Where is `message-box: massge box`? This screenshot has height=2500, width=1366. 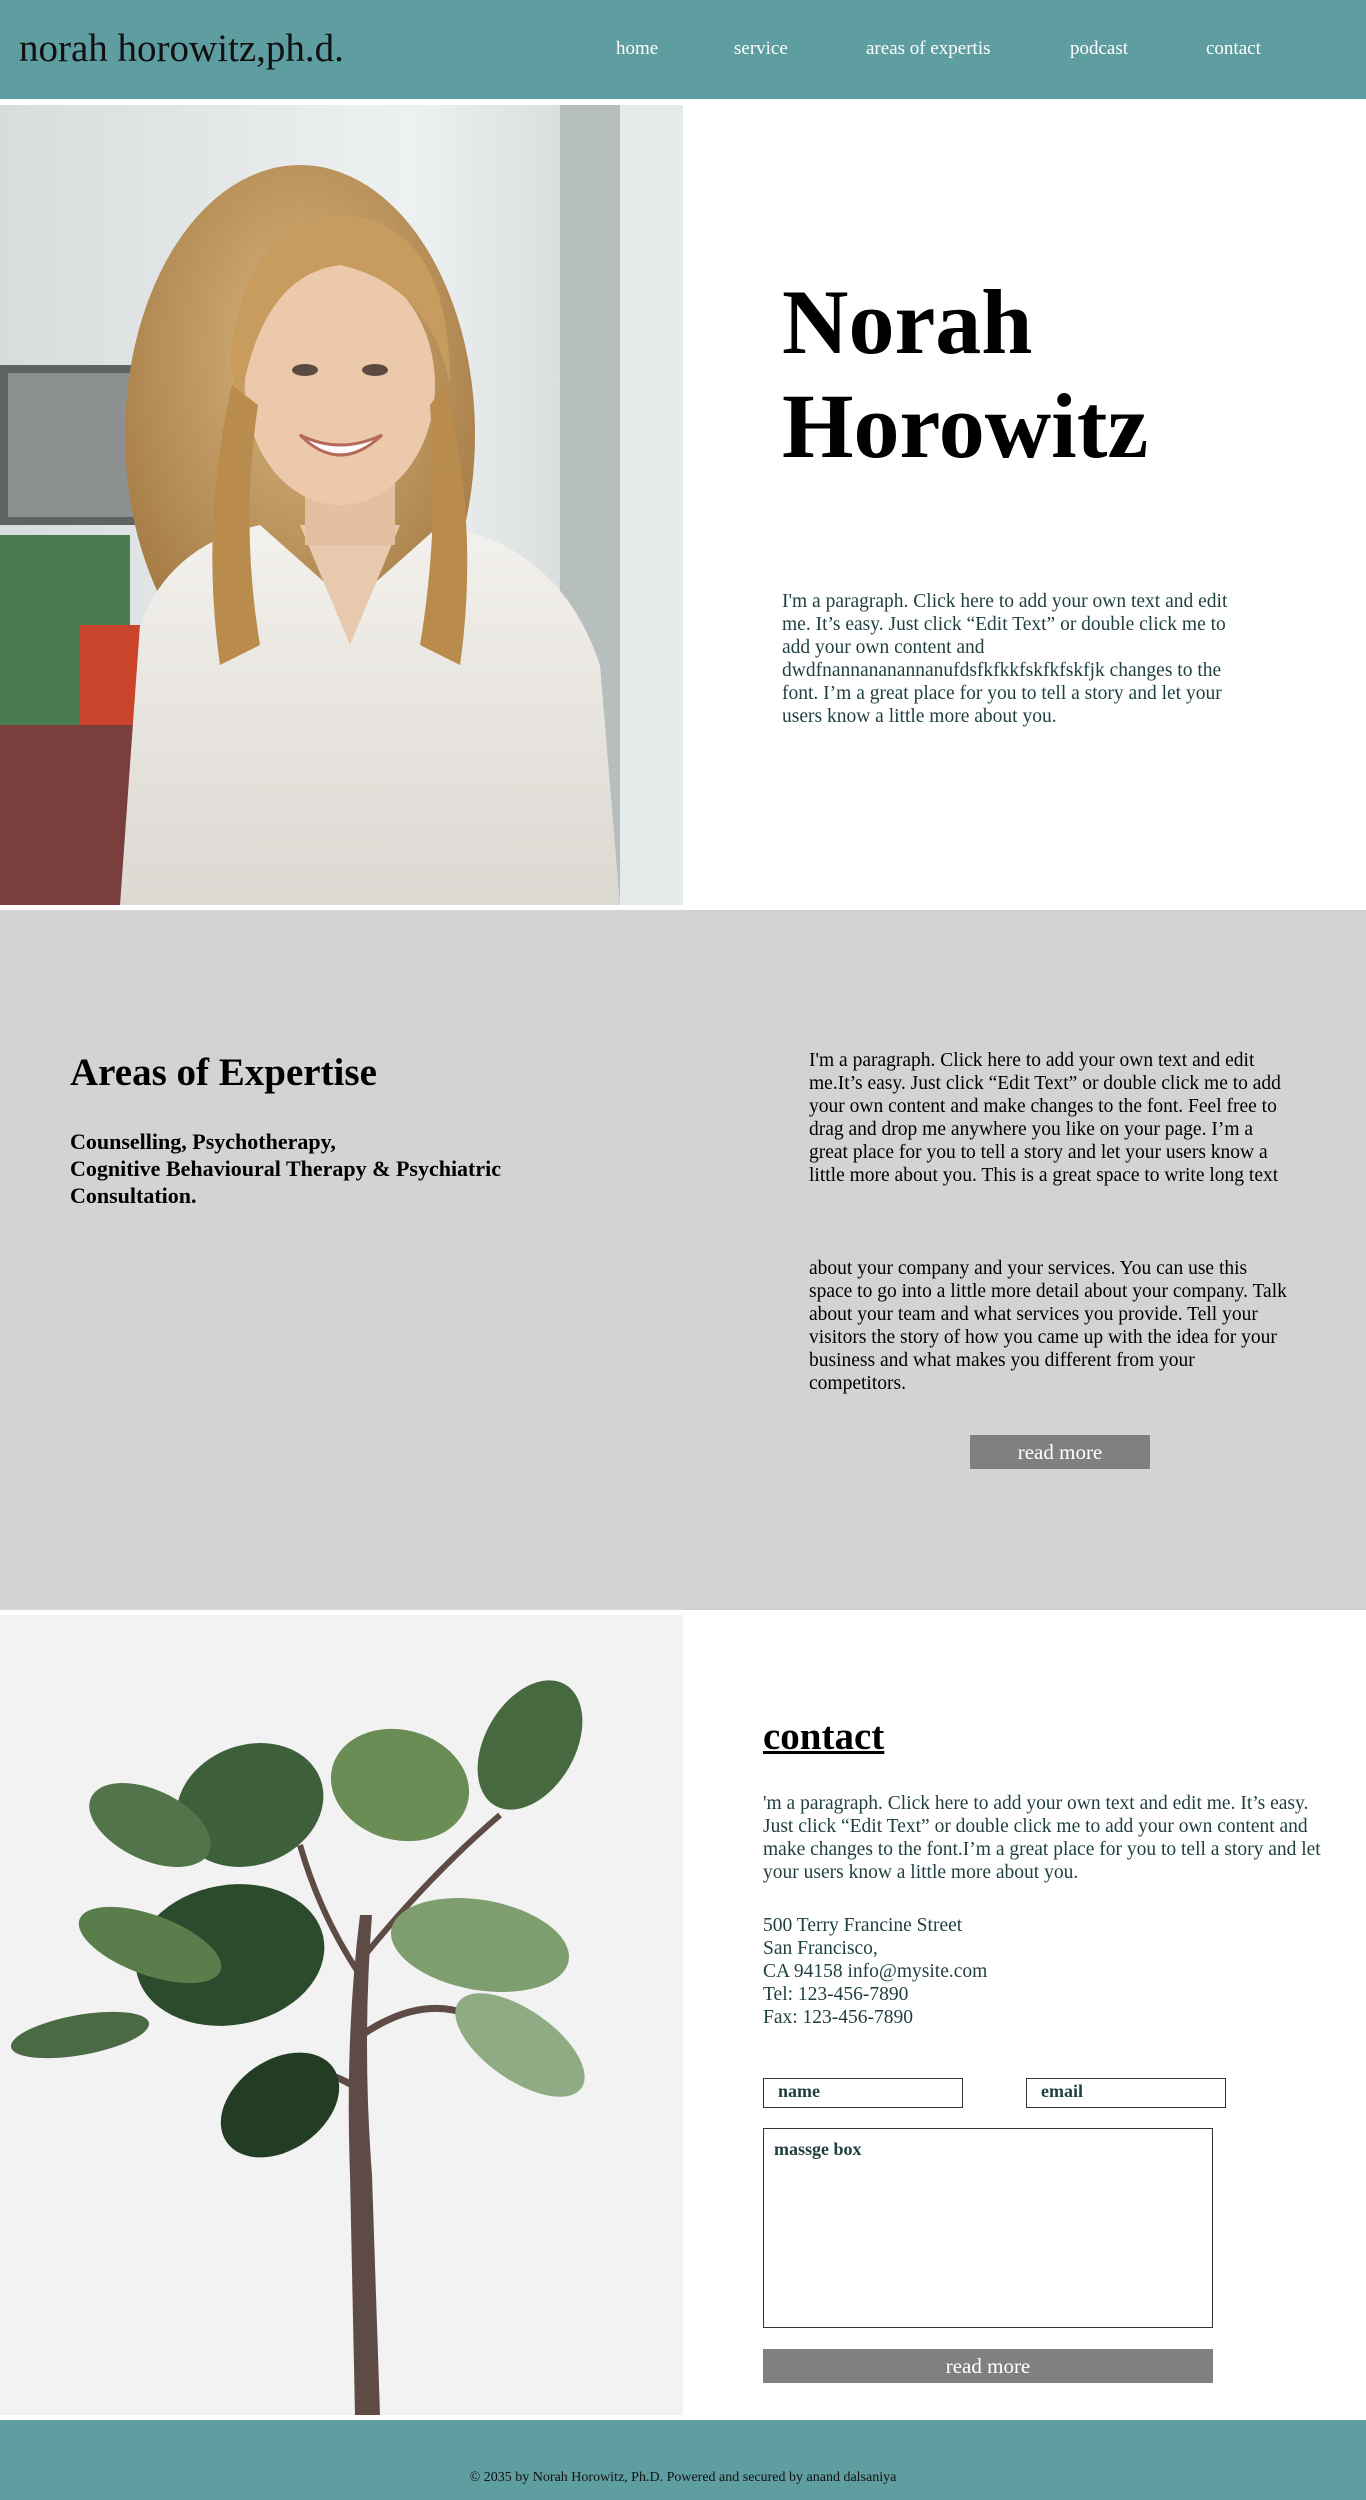 message-box: massge box is located at coordinates (988, 2228).